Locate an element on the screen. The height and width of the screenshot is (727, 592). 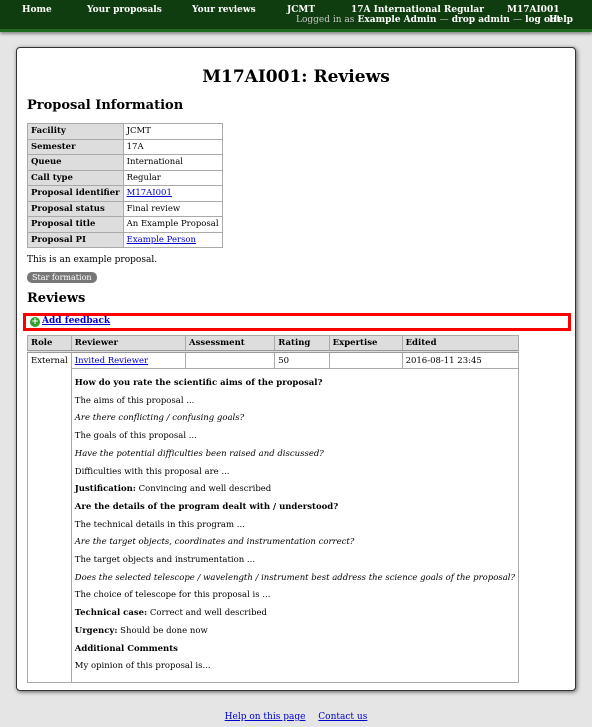
info-label: Queue is located at coordinates (75, 162).